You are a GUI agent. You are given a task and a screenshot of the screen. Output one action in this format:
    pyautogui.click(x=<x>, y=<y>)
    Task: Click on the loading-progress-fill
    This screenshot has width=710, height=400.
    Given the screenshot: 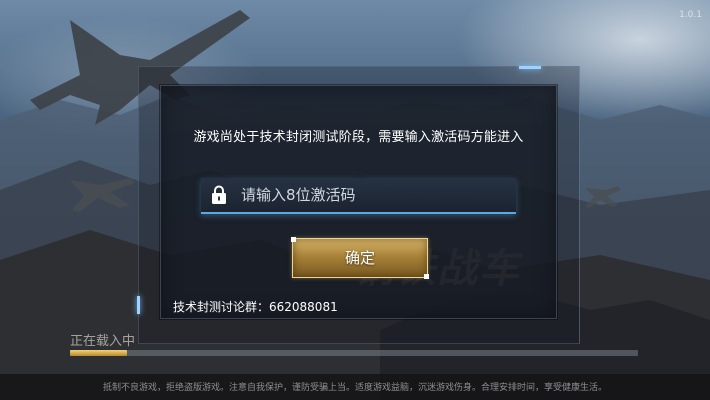 What is the action you would take?
    pyautogui.click(x=98, y=353)
    